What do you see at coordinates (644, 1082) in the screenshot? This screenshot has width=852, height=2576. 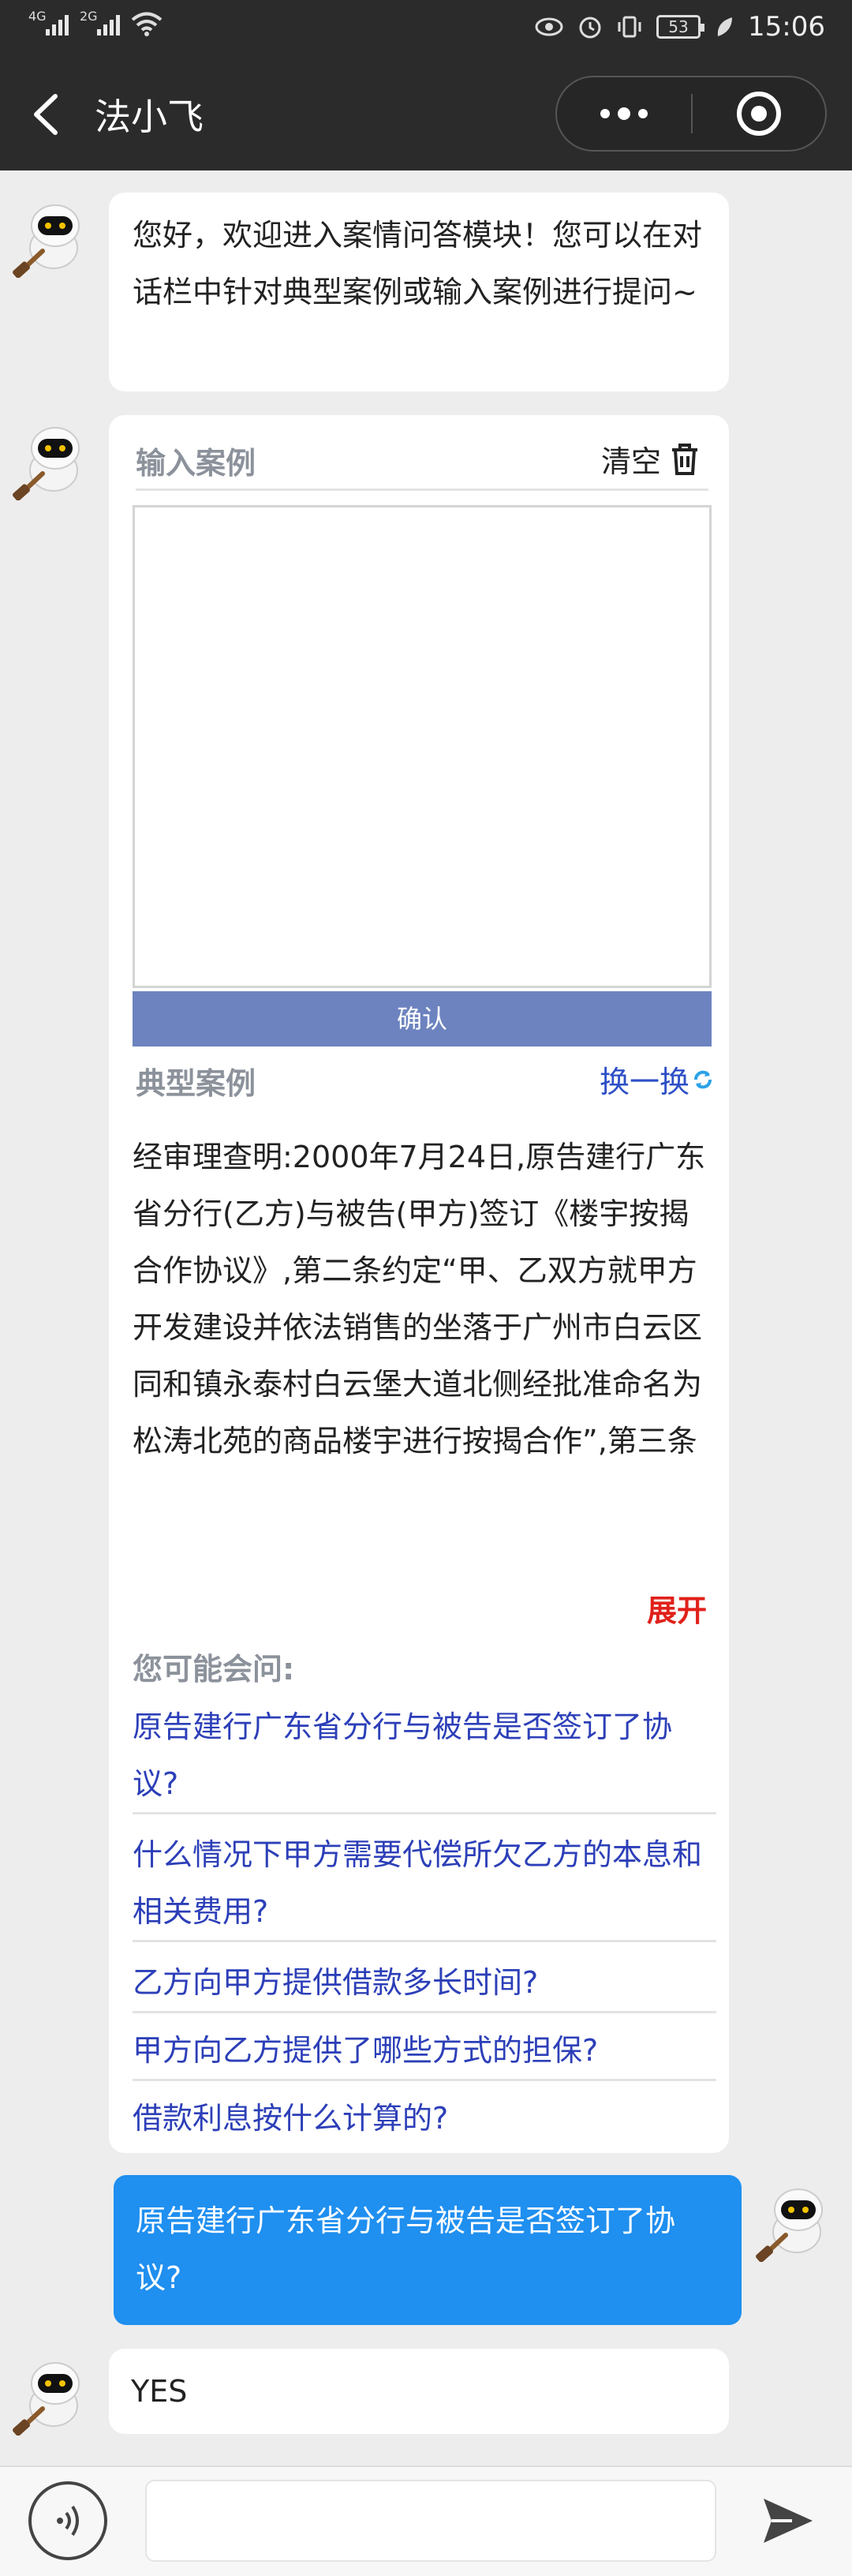 I see `swap-label: 换一换` at bounding box center [644, 1082].